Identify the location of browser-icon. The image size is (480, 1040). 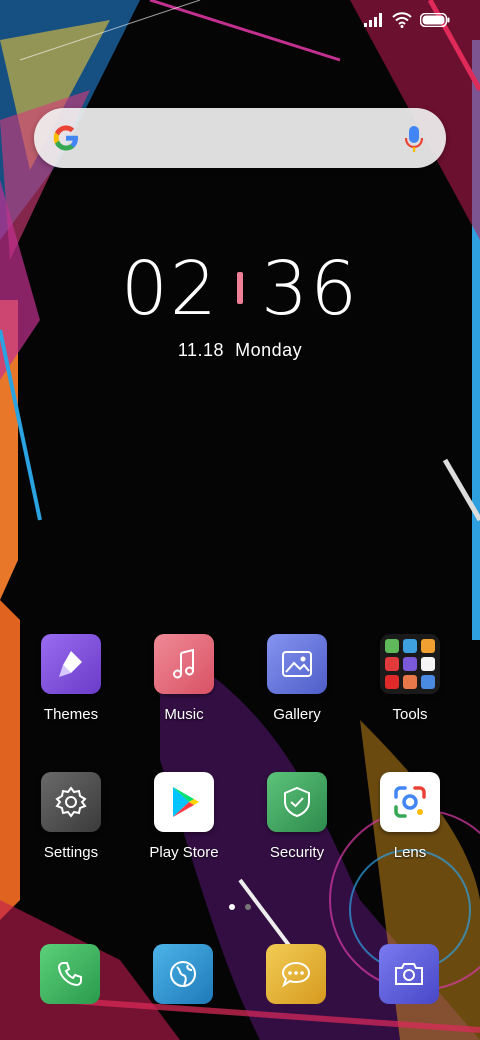
(183, 974).